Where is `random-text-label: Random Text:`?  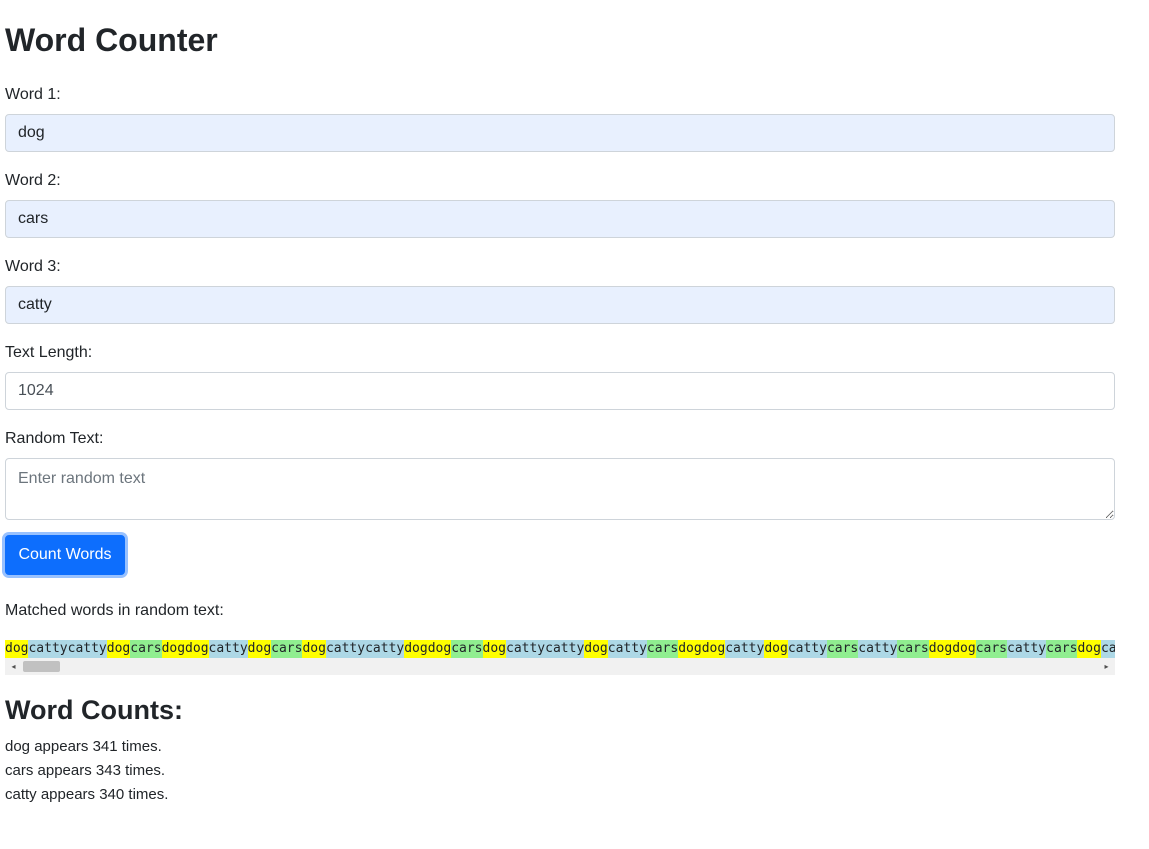
random-text-label: Random Text: is located at coordinates (54, 438).